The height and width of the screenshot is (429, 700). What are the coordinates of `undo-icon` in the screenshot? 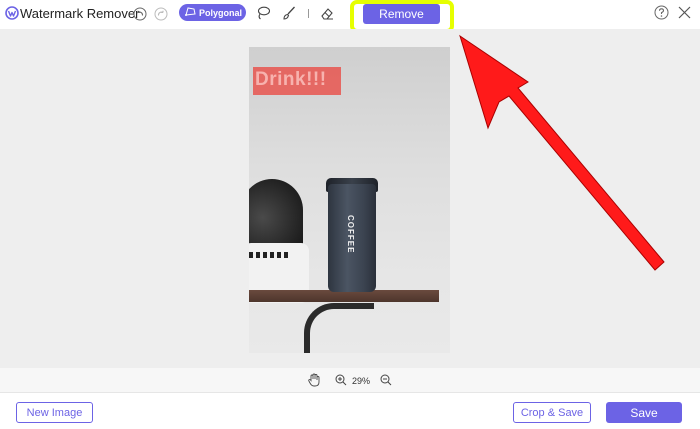 It's located at (140, 14).